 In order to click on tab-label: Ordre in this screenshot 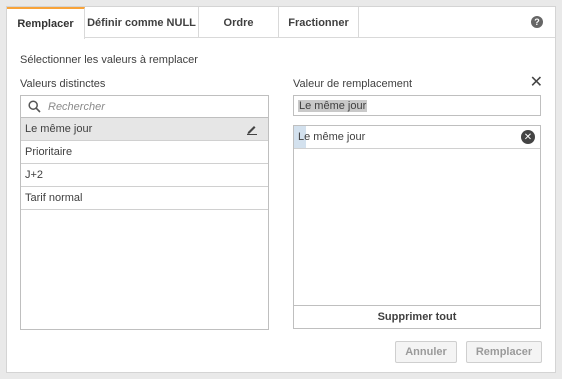, I will do `click(238, 22)`.